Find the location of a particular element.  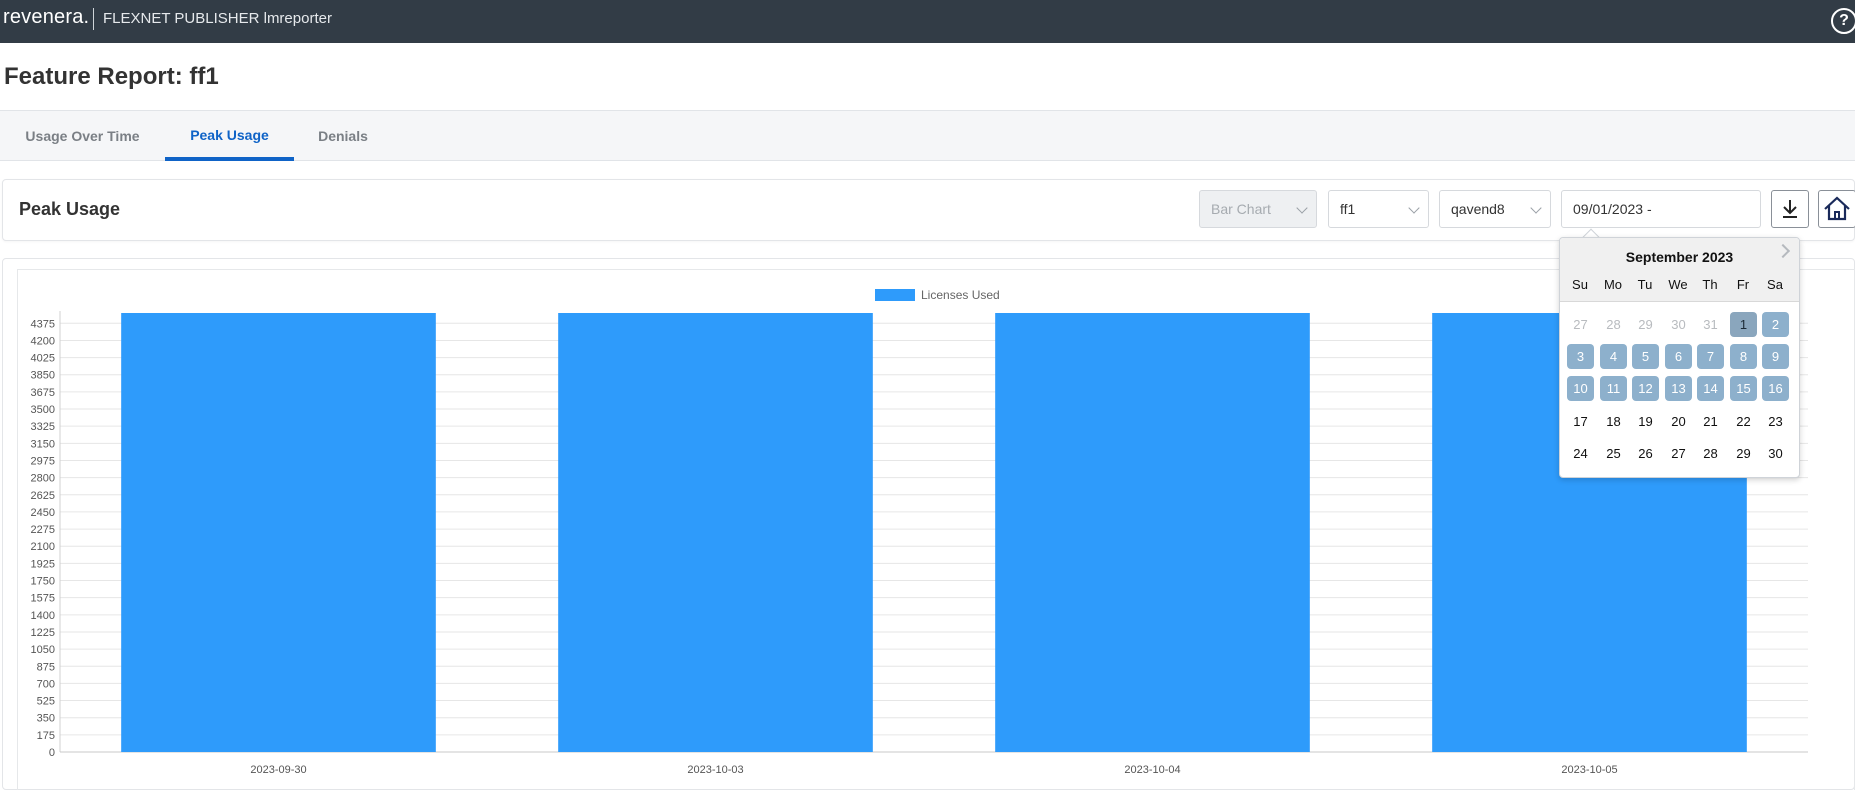

calendar-day: 8 is located at coordinates (1743, 356).